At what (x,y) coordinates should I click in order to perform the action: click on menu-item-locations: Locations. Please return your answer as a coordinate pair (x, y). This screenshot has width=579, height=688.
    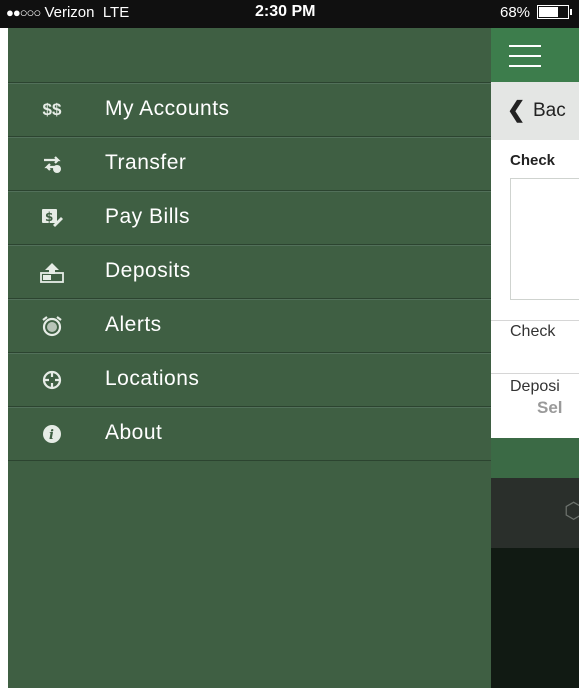
    Looking at the image, I should click on (249, 380).